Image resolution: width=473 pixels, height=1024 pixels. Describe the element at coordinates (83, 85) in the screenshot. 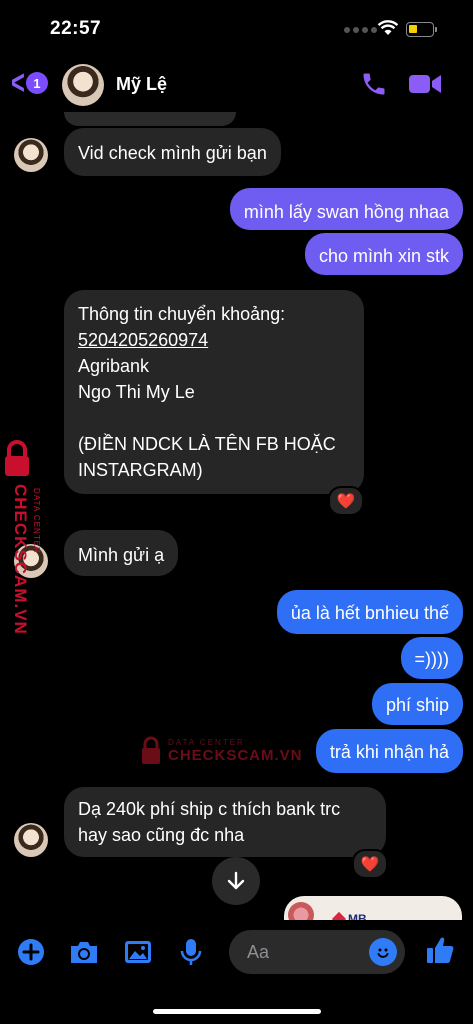

I see `contact-avatar` at that location.